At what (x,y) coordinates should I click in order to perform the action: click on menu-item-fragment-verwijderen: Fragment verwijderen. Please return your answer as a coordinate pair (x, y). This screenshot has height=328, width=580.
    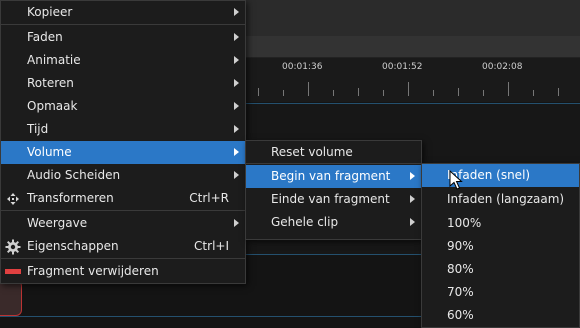
    Looking at the image, I should click on (123, 271).